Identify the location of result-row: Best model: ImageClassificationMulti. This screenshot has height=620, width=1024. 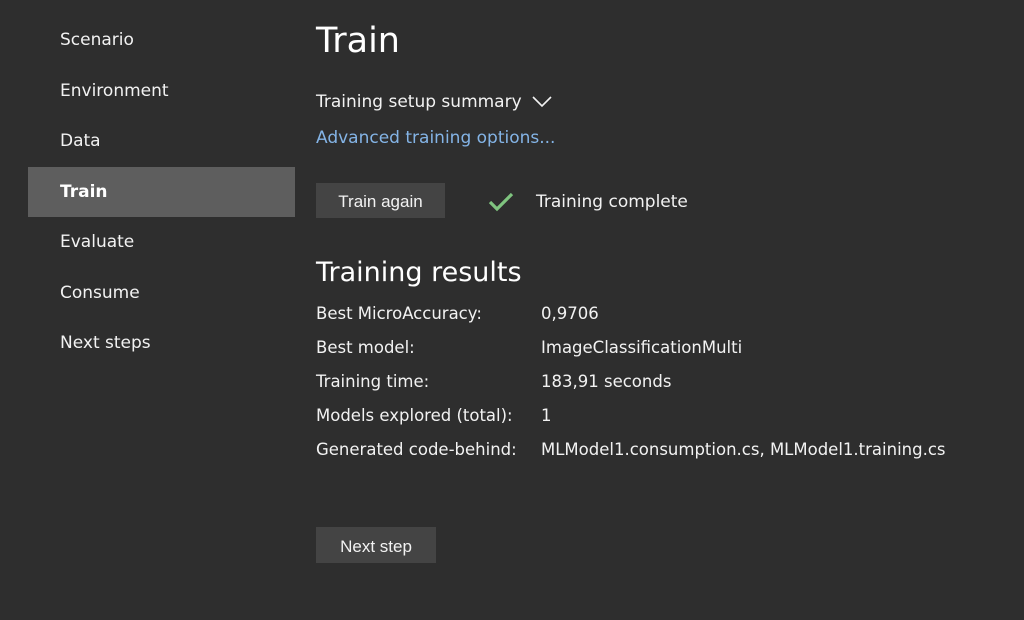
(631, 351).